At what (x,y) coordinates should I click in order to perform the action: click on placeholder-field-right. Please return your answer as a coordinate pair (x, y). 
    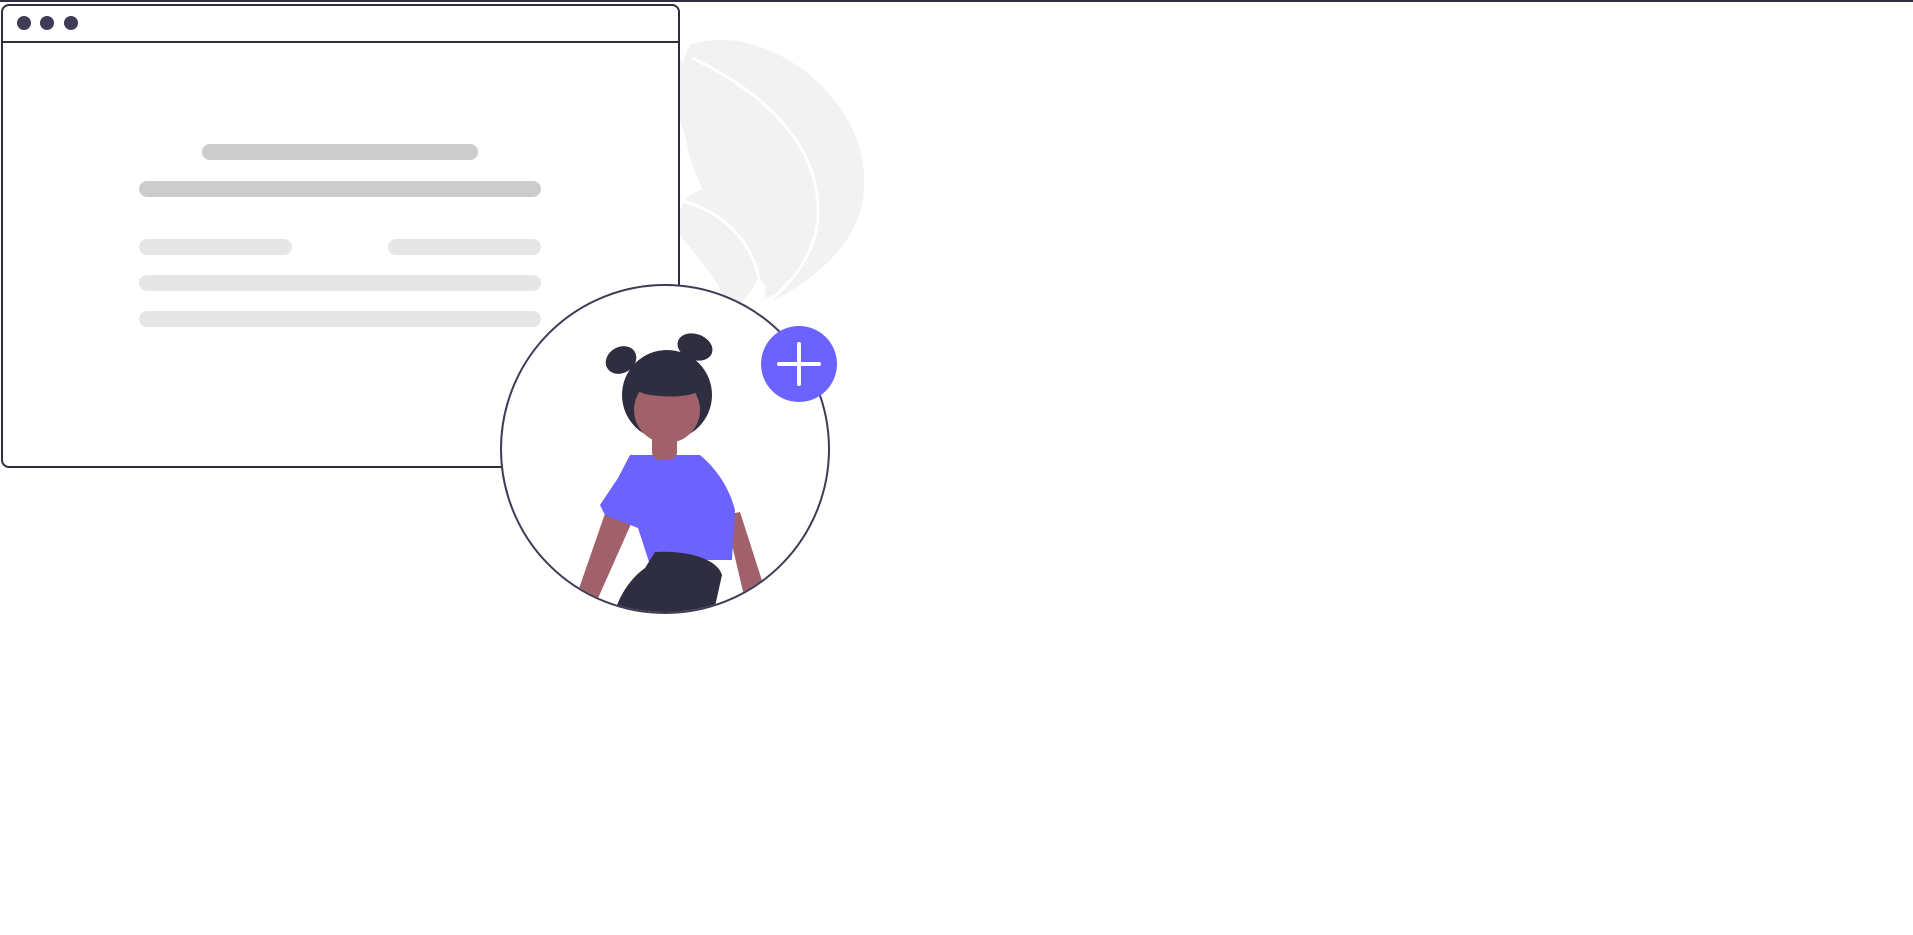
    Looking at the image, I should click on (464, 247).